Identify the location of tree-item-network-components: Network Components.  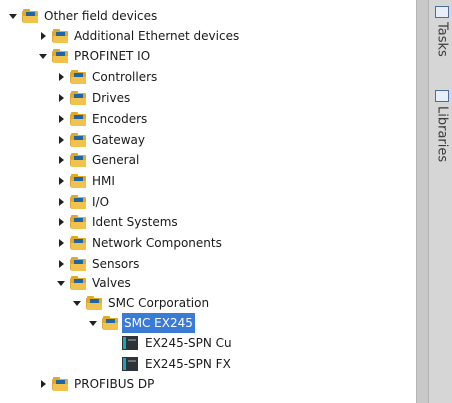
(140, 243).